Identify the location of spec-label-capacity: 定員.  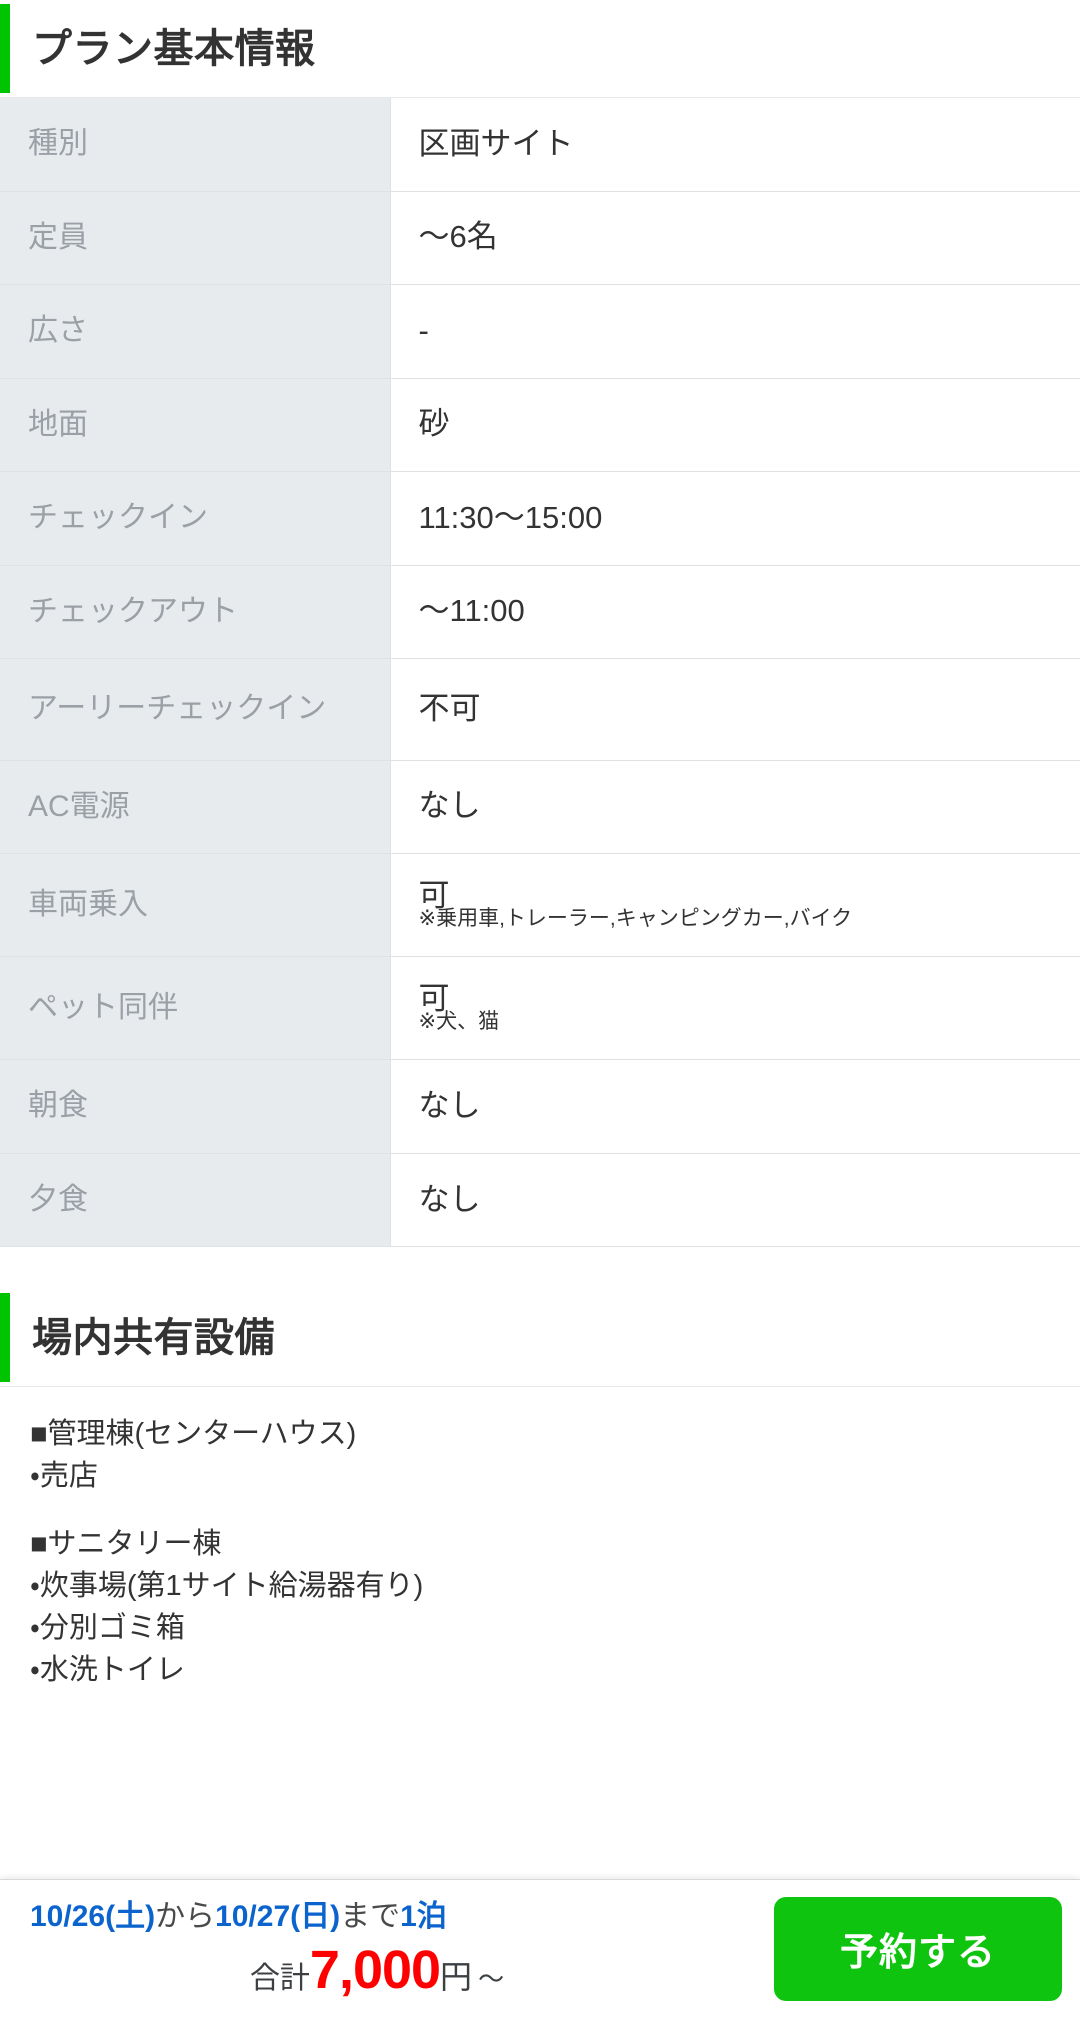
(195, 238).